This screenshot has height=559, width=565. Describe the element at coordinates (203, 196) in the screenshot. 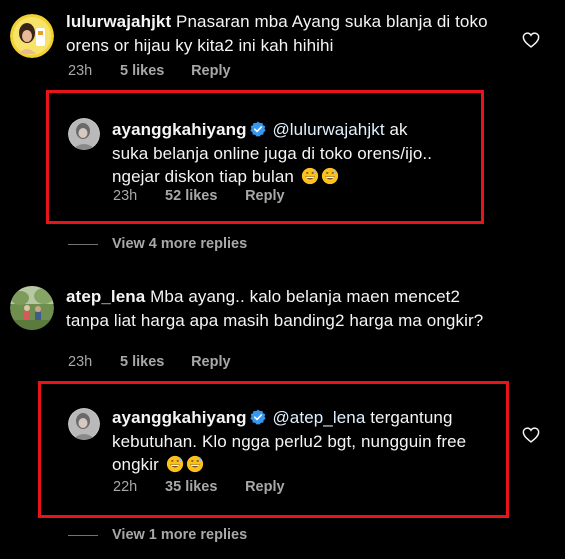

I see `reply-likes: 52 likes` at that location.